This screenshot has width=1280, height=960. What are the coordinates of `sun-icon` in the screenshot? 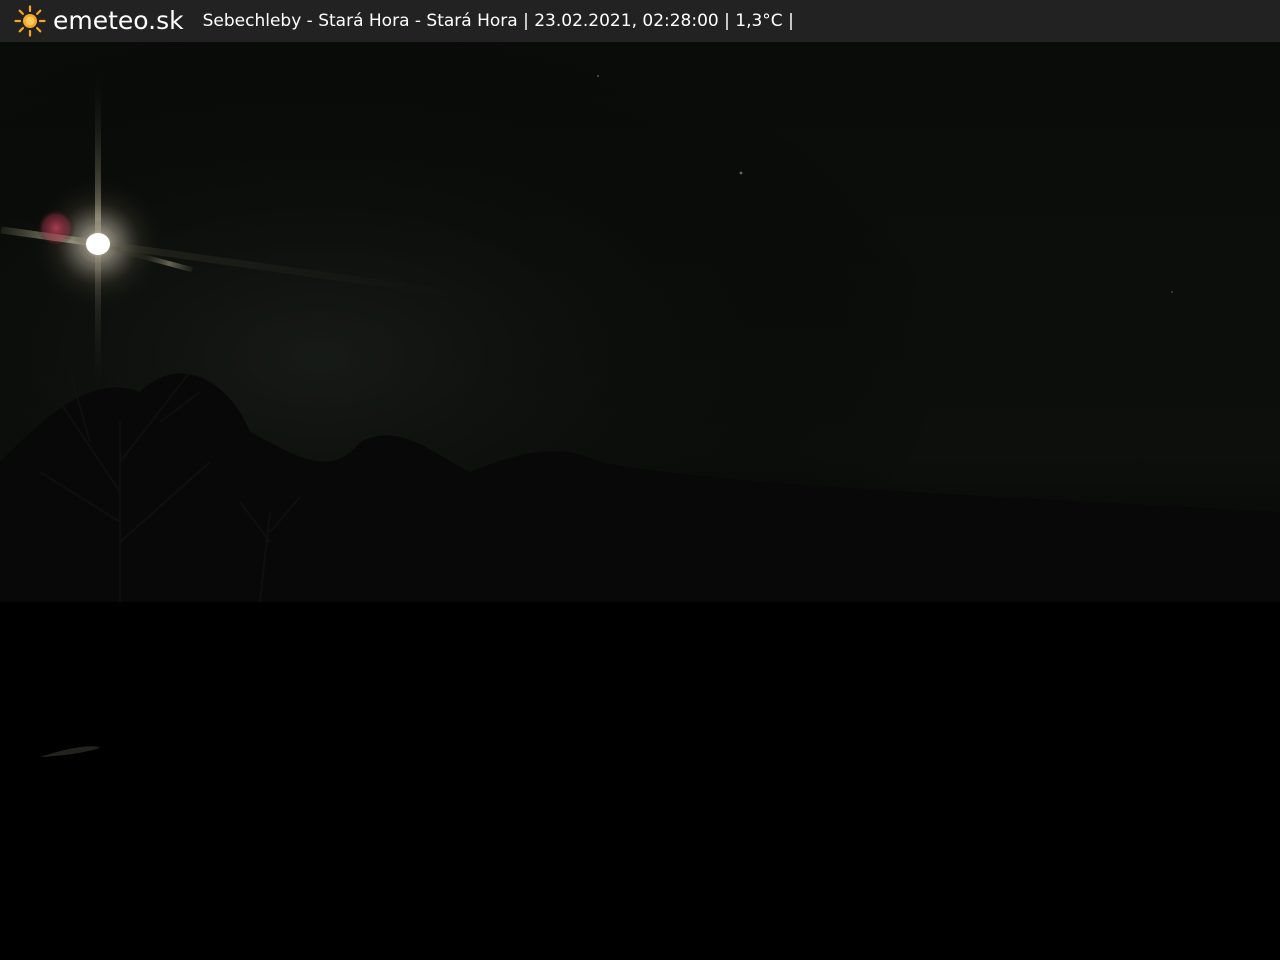 It's located at (30, 21).